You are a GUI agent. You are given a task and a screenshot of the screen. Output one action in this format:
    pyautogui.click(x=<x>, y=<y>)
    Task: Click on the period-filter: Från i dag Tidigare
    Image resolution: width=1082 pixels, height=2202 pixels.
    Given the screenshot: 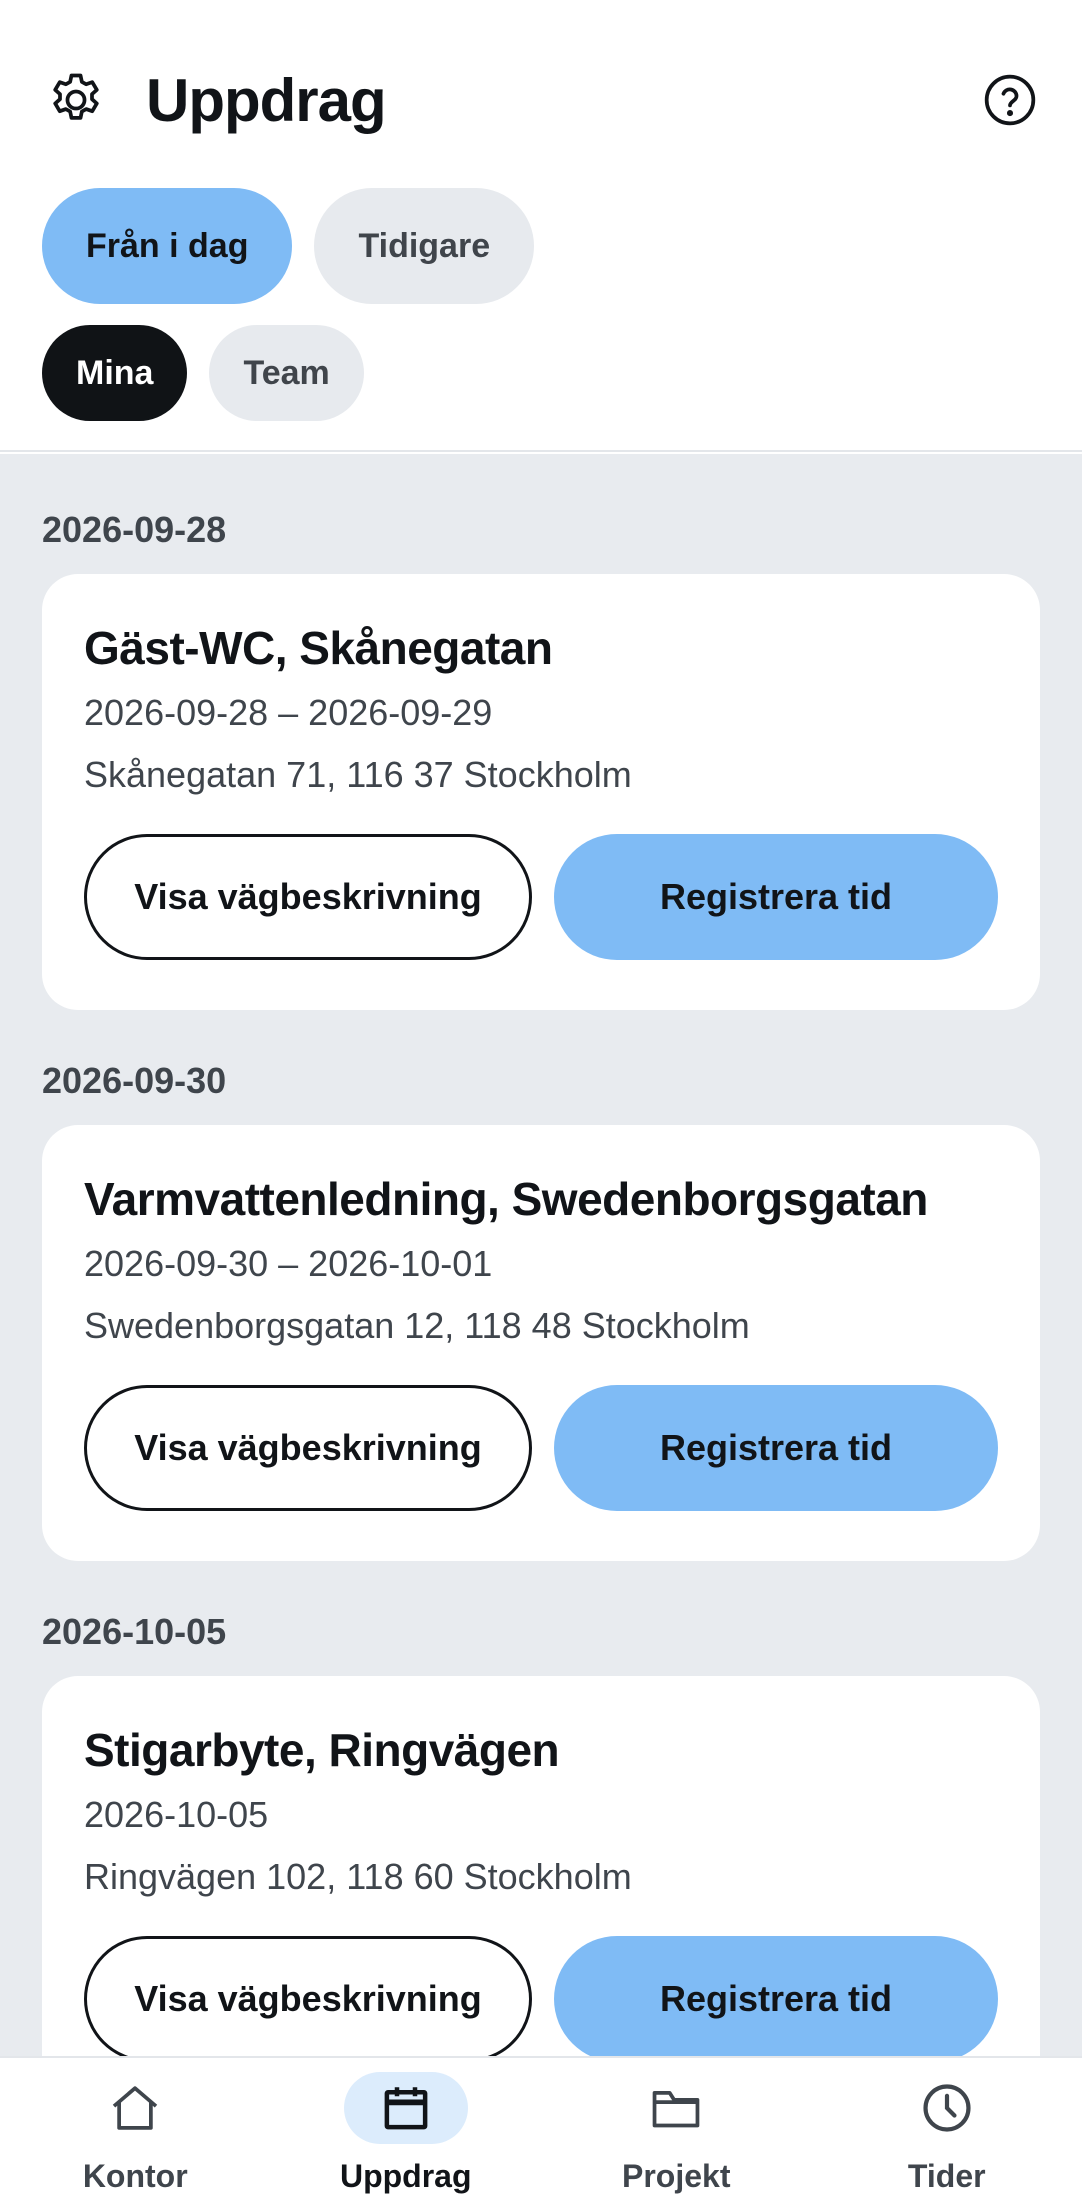 What is the action you would take?
    pyautogui.click(x=288, y=246)
    